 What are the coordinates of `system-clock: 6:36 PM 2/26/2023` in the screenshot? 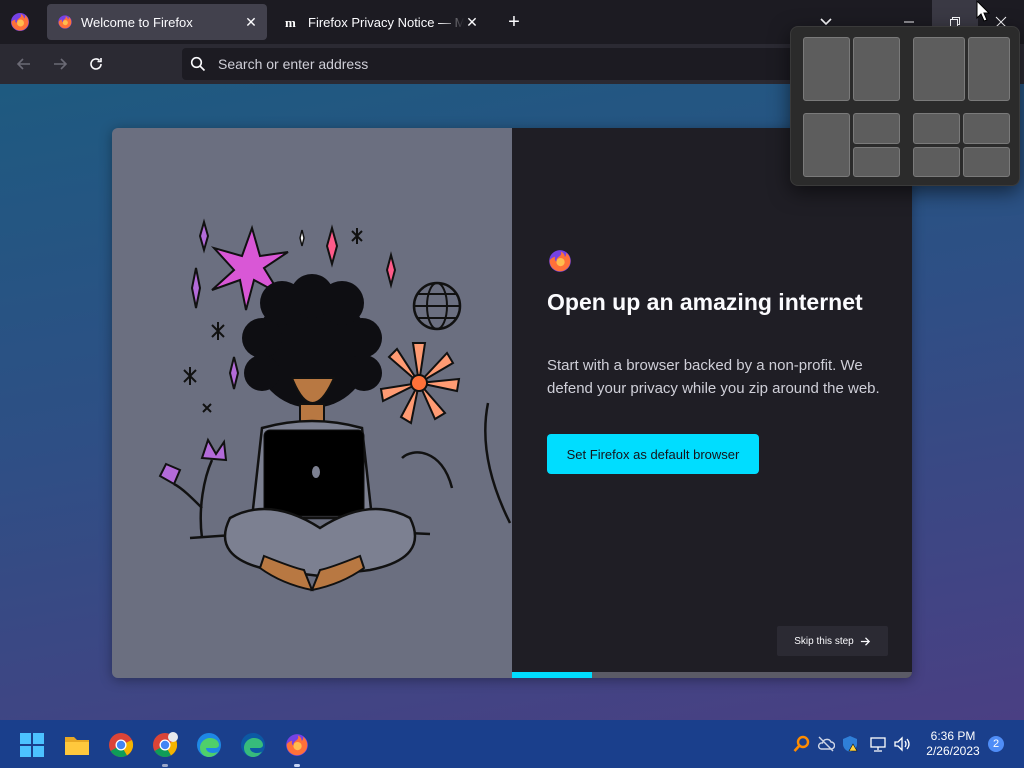 It's located at (953, 744).